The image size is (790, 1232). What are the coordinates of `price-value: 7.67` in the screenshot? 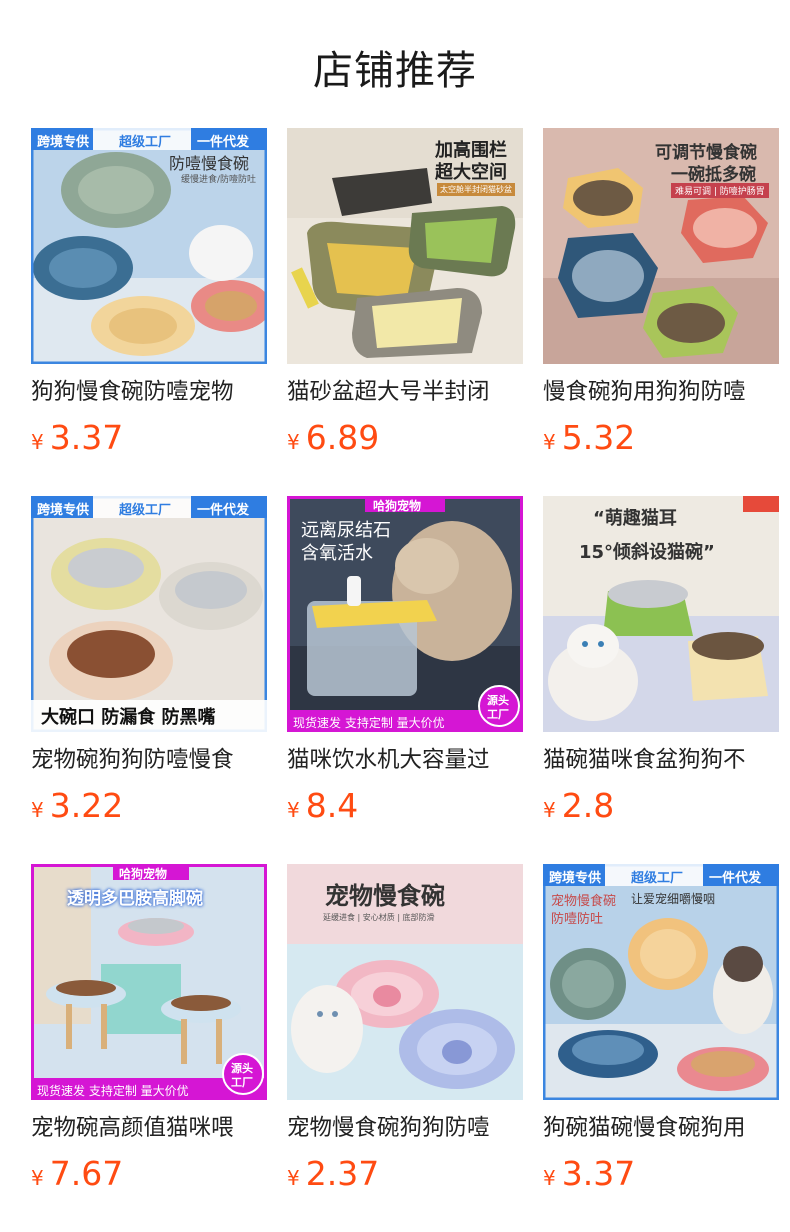 It's located at (86, 1173).